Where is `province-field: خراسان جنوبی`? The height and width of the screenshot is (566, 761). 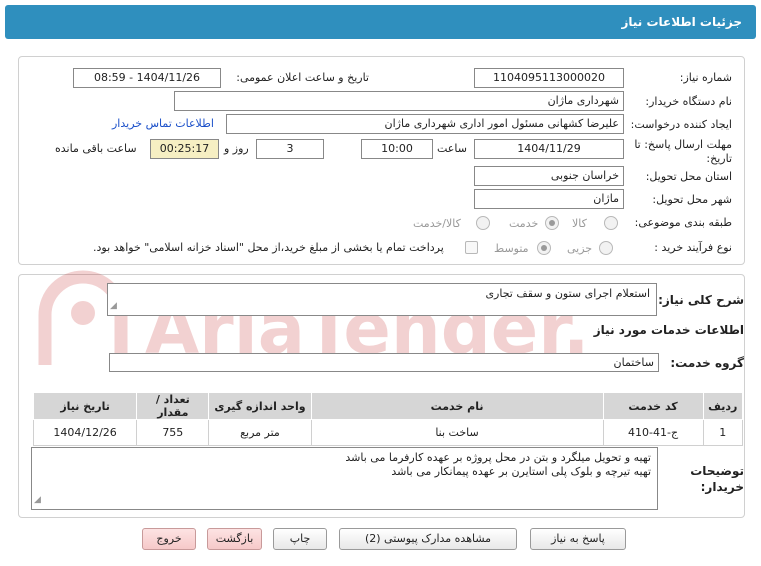
province-field: خراسان جنوبی is located at coordinates (549, 176).